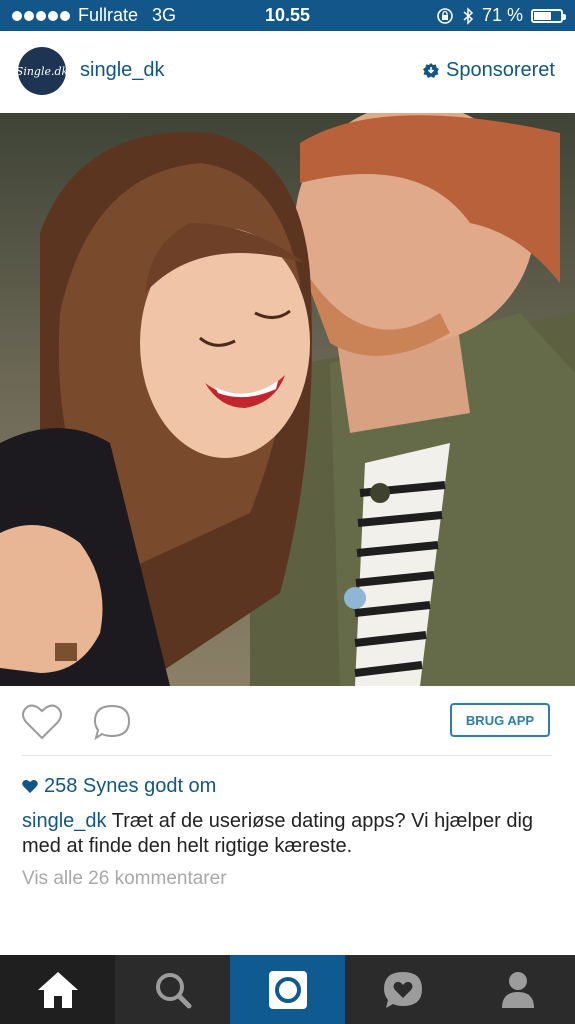 This screenshot has height=1024, width=575. What do you see at coordinates (500, 70) in the screenshot?
I see `sponsored-text: Sponsoreret` at bounding box center [500, 70].